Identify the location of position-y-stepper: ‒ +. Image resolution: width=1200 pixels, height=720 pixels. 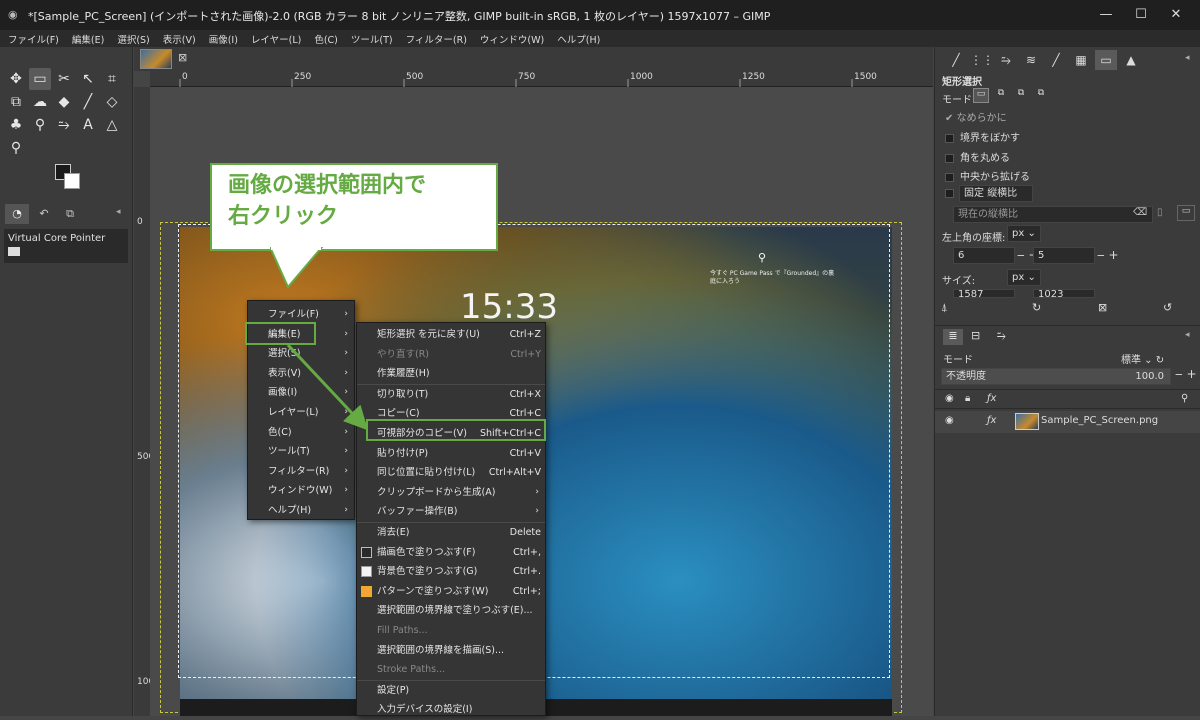
(1108, 255).